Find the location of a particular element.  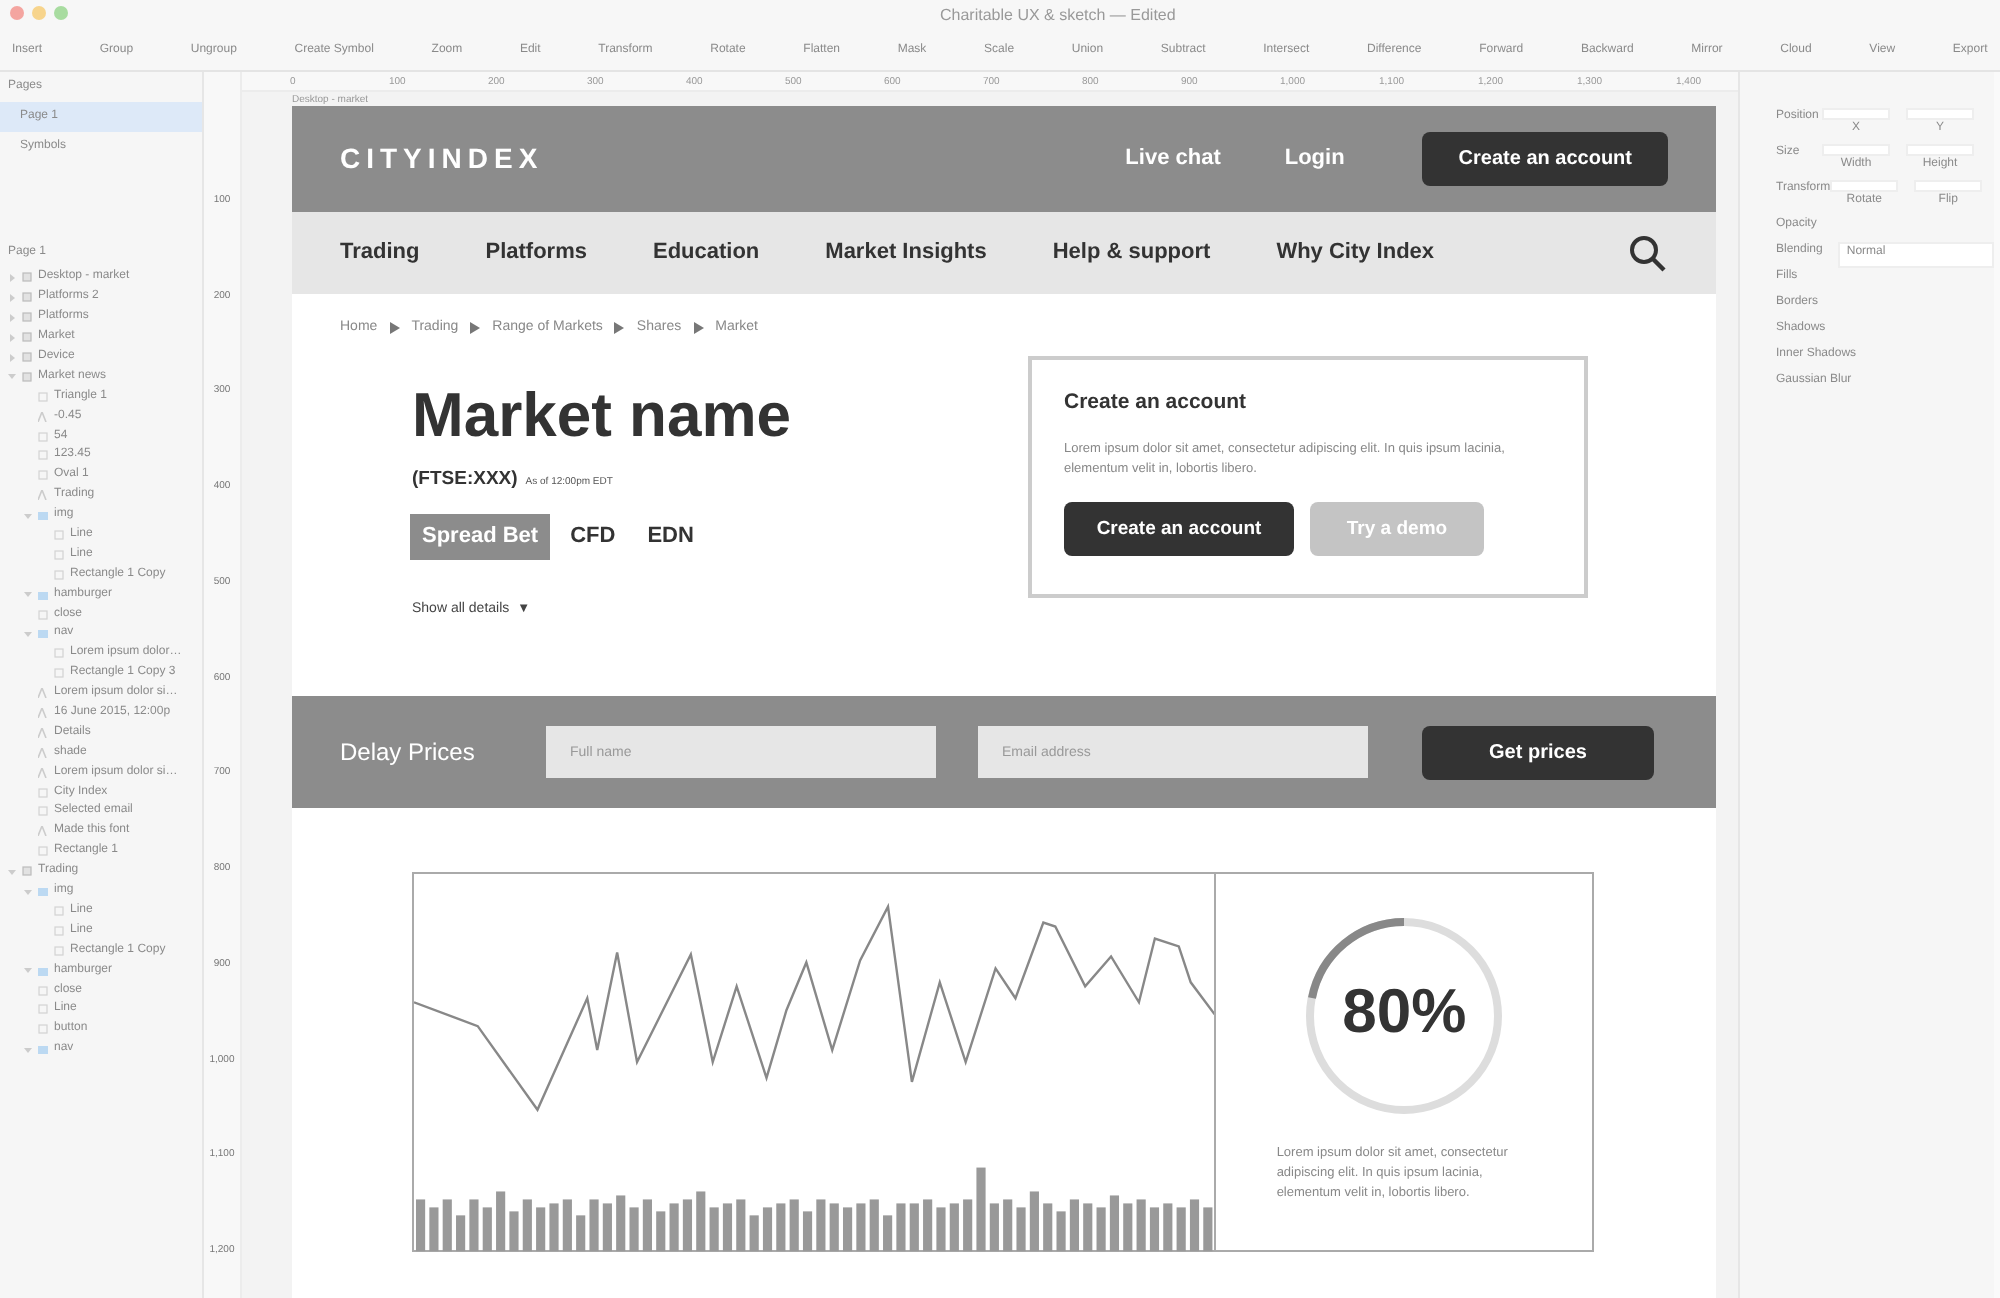

market-symbol: (FTSE:XXX) is located at coordinates (465, 480).